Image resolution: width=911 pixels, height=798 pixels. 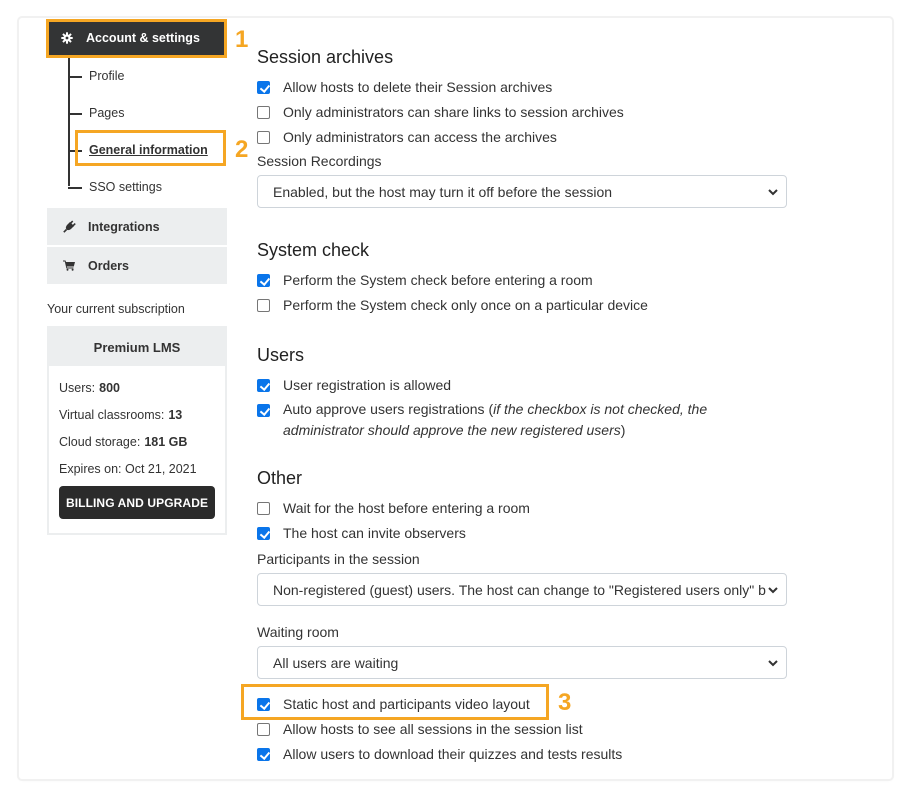 I want to click on sidebar-item-label: SSO settings, so click(x=125, y=186).